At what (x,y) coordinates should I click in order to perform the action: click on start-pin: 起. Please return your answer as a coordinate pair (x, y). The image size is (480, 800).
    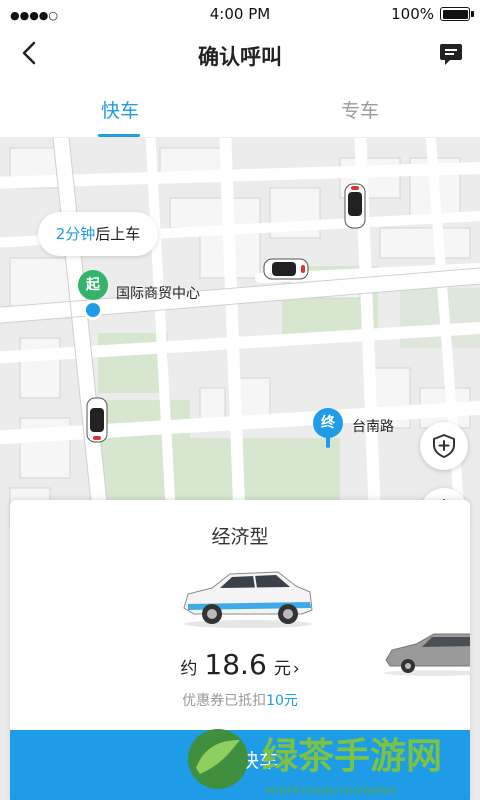
    Looking at the image, I should click on (93, 295).